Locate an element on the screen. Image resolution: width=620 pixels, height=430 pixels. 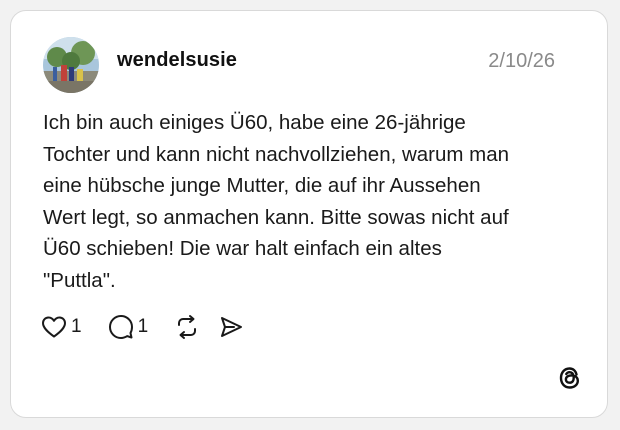
action-bar: 1 1 is located at coordinates (142, 327).